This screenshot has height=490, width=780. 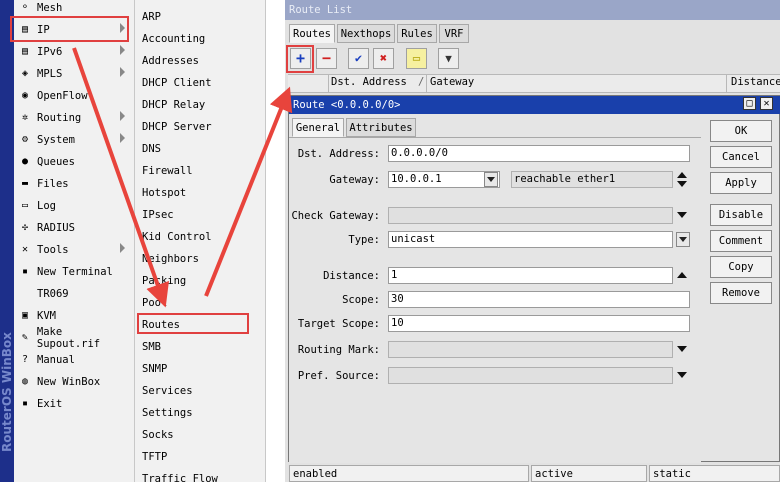 What do you see at coordinates (741, 183) in the screenshot?
I see `apply-button: Apply` at bounding box center [741, 183].